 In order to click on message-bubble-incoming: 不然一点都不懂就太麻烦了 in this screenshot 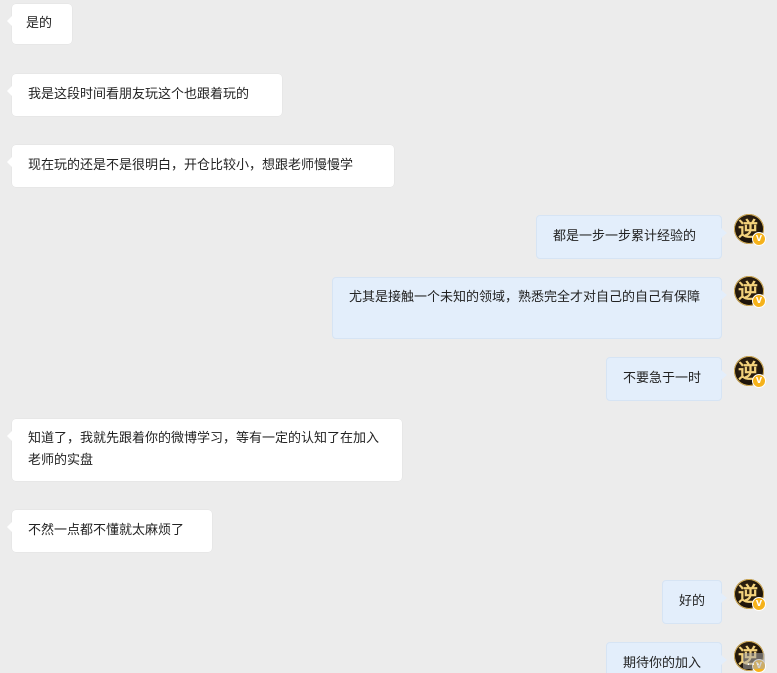, I will do `click(109, 531)`.